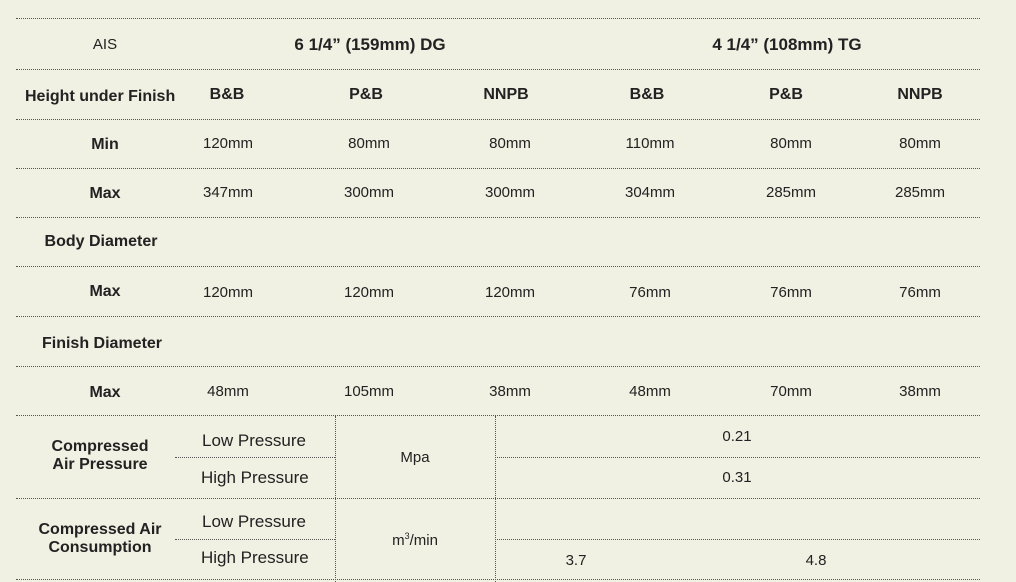  What do you see at coordinates (105, 144) in the screenshot?
I see `min-label: Min` at bounding box center [105, 144].